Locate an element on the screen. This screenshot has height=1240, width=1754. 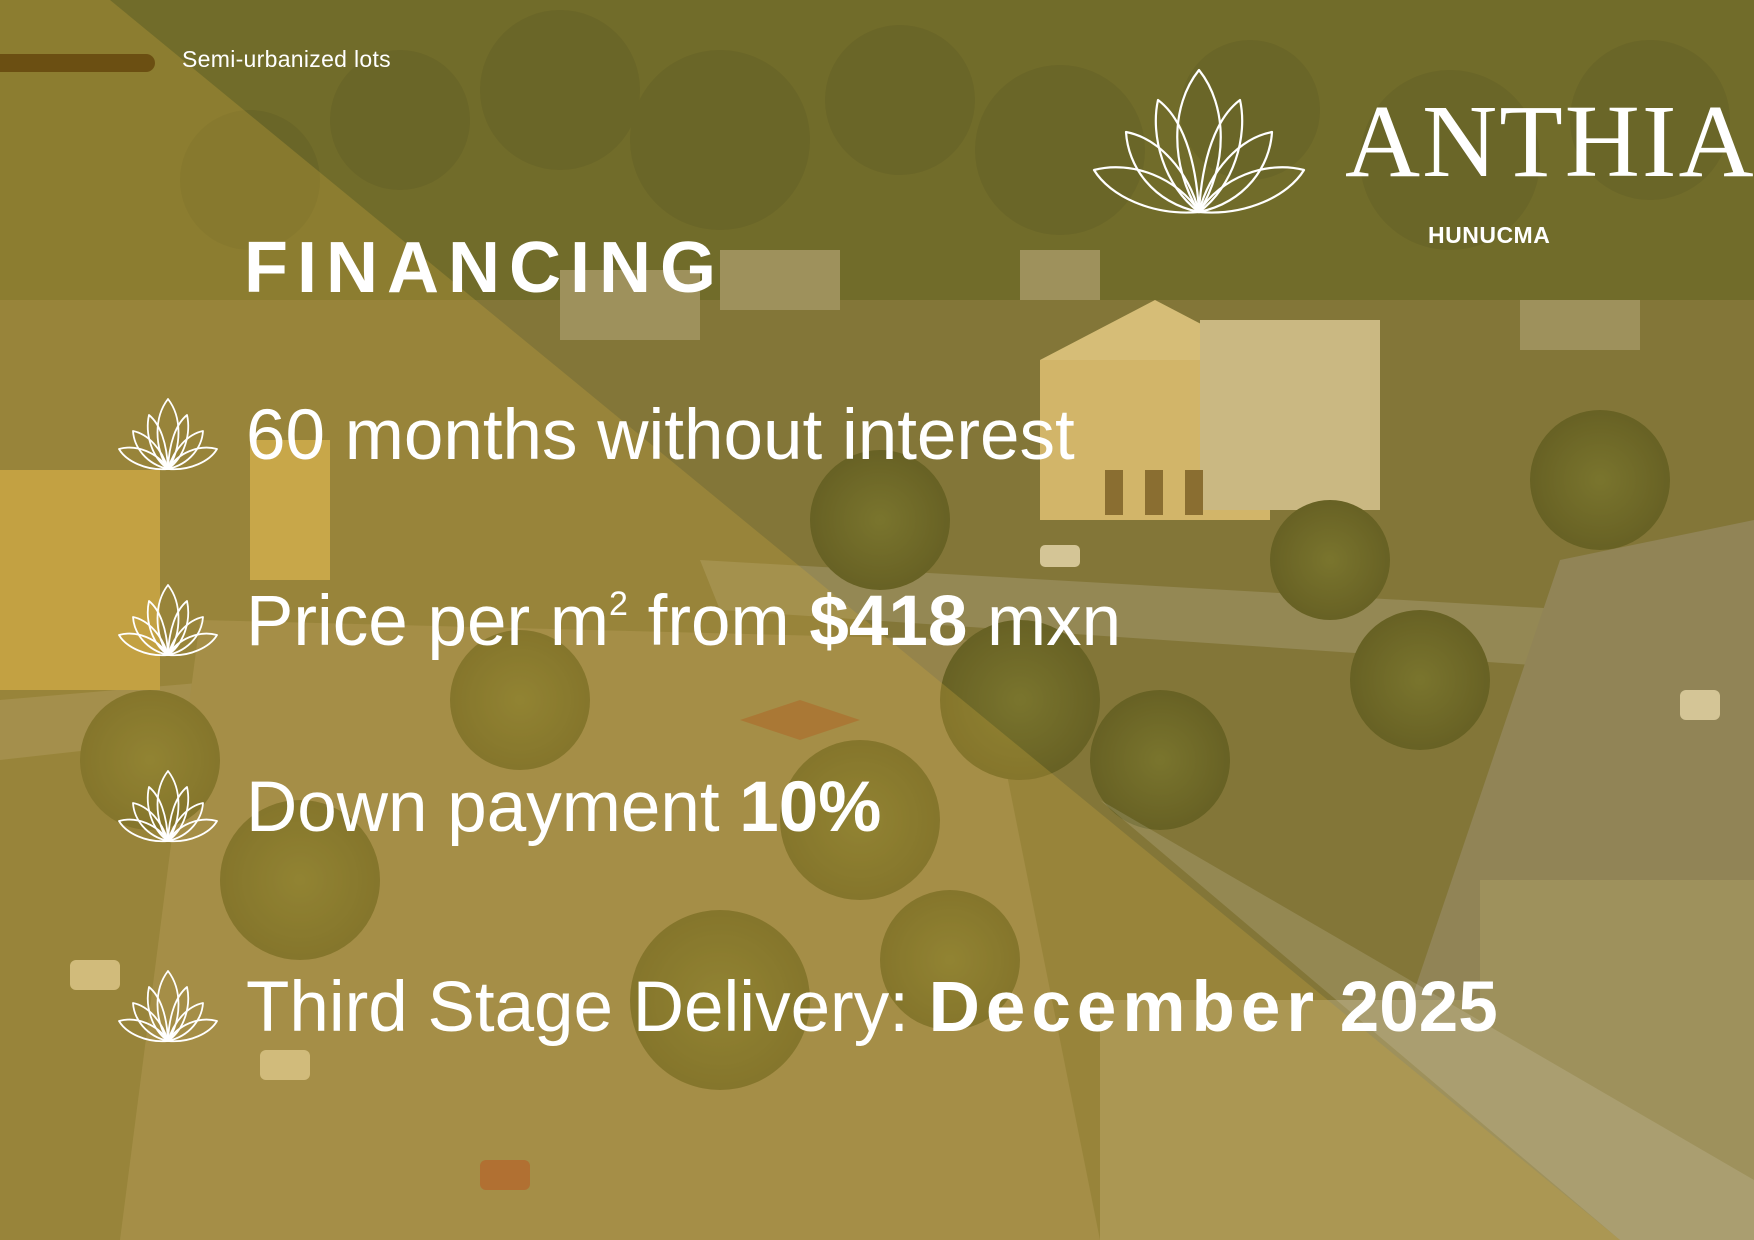
price-label: Price per m is located at coordinates (427, 621).